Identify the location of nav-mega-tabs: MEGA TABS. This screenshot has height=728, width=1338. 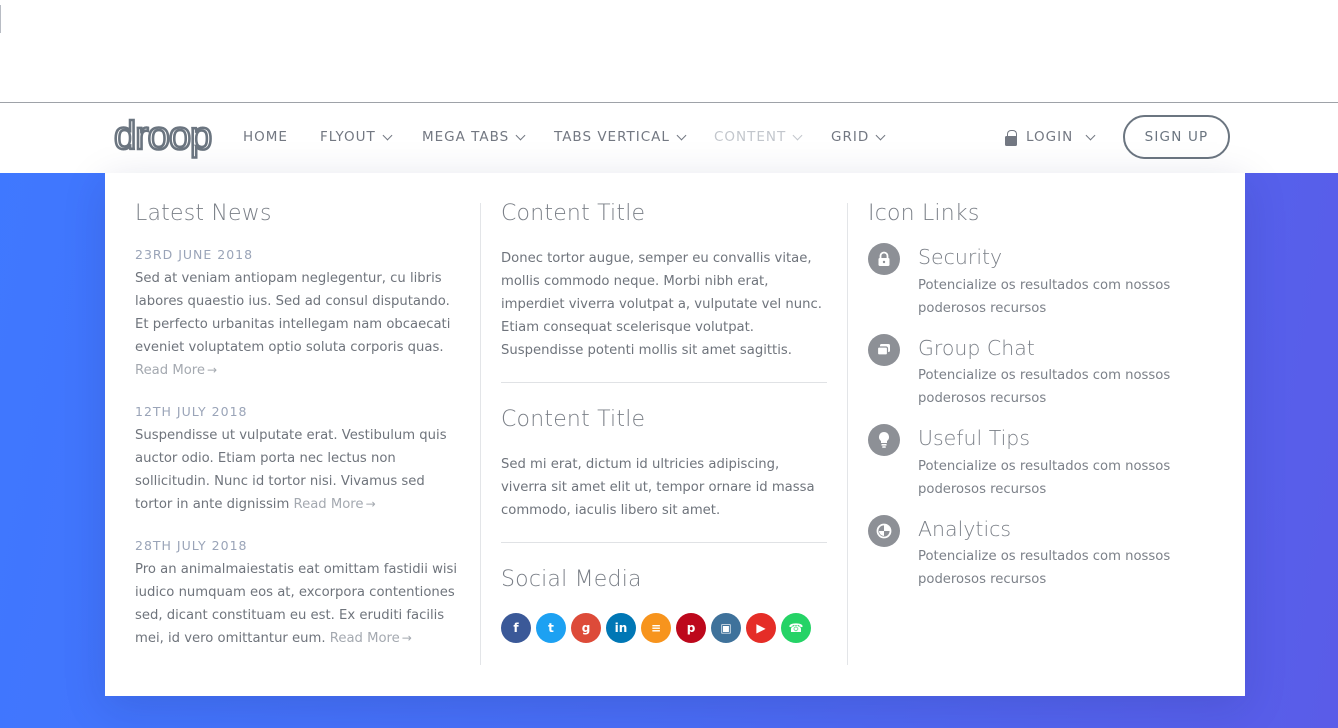
(474, 137).